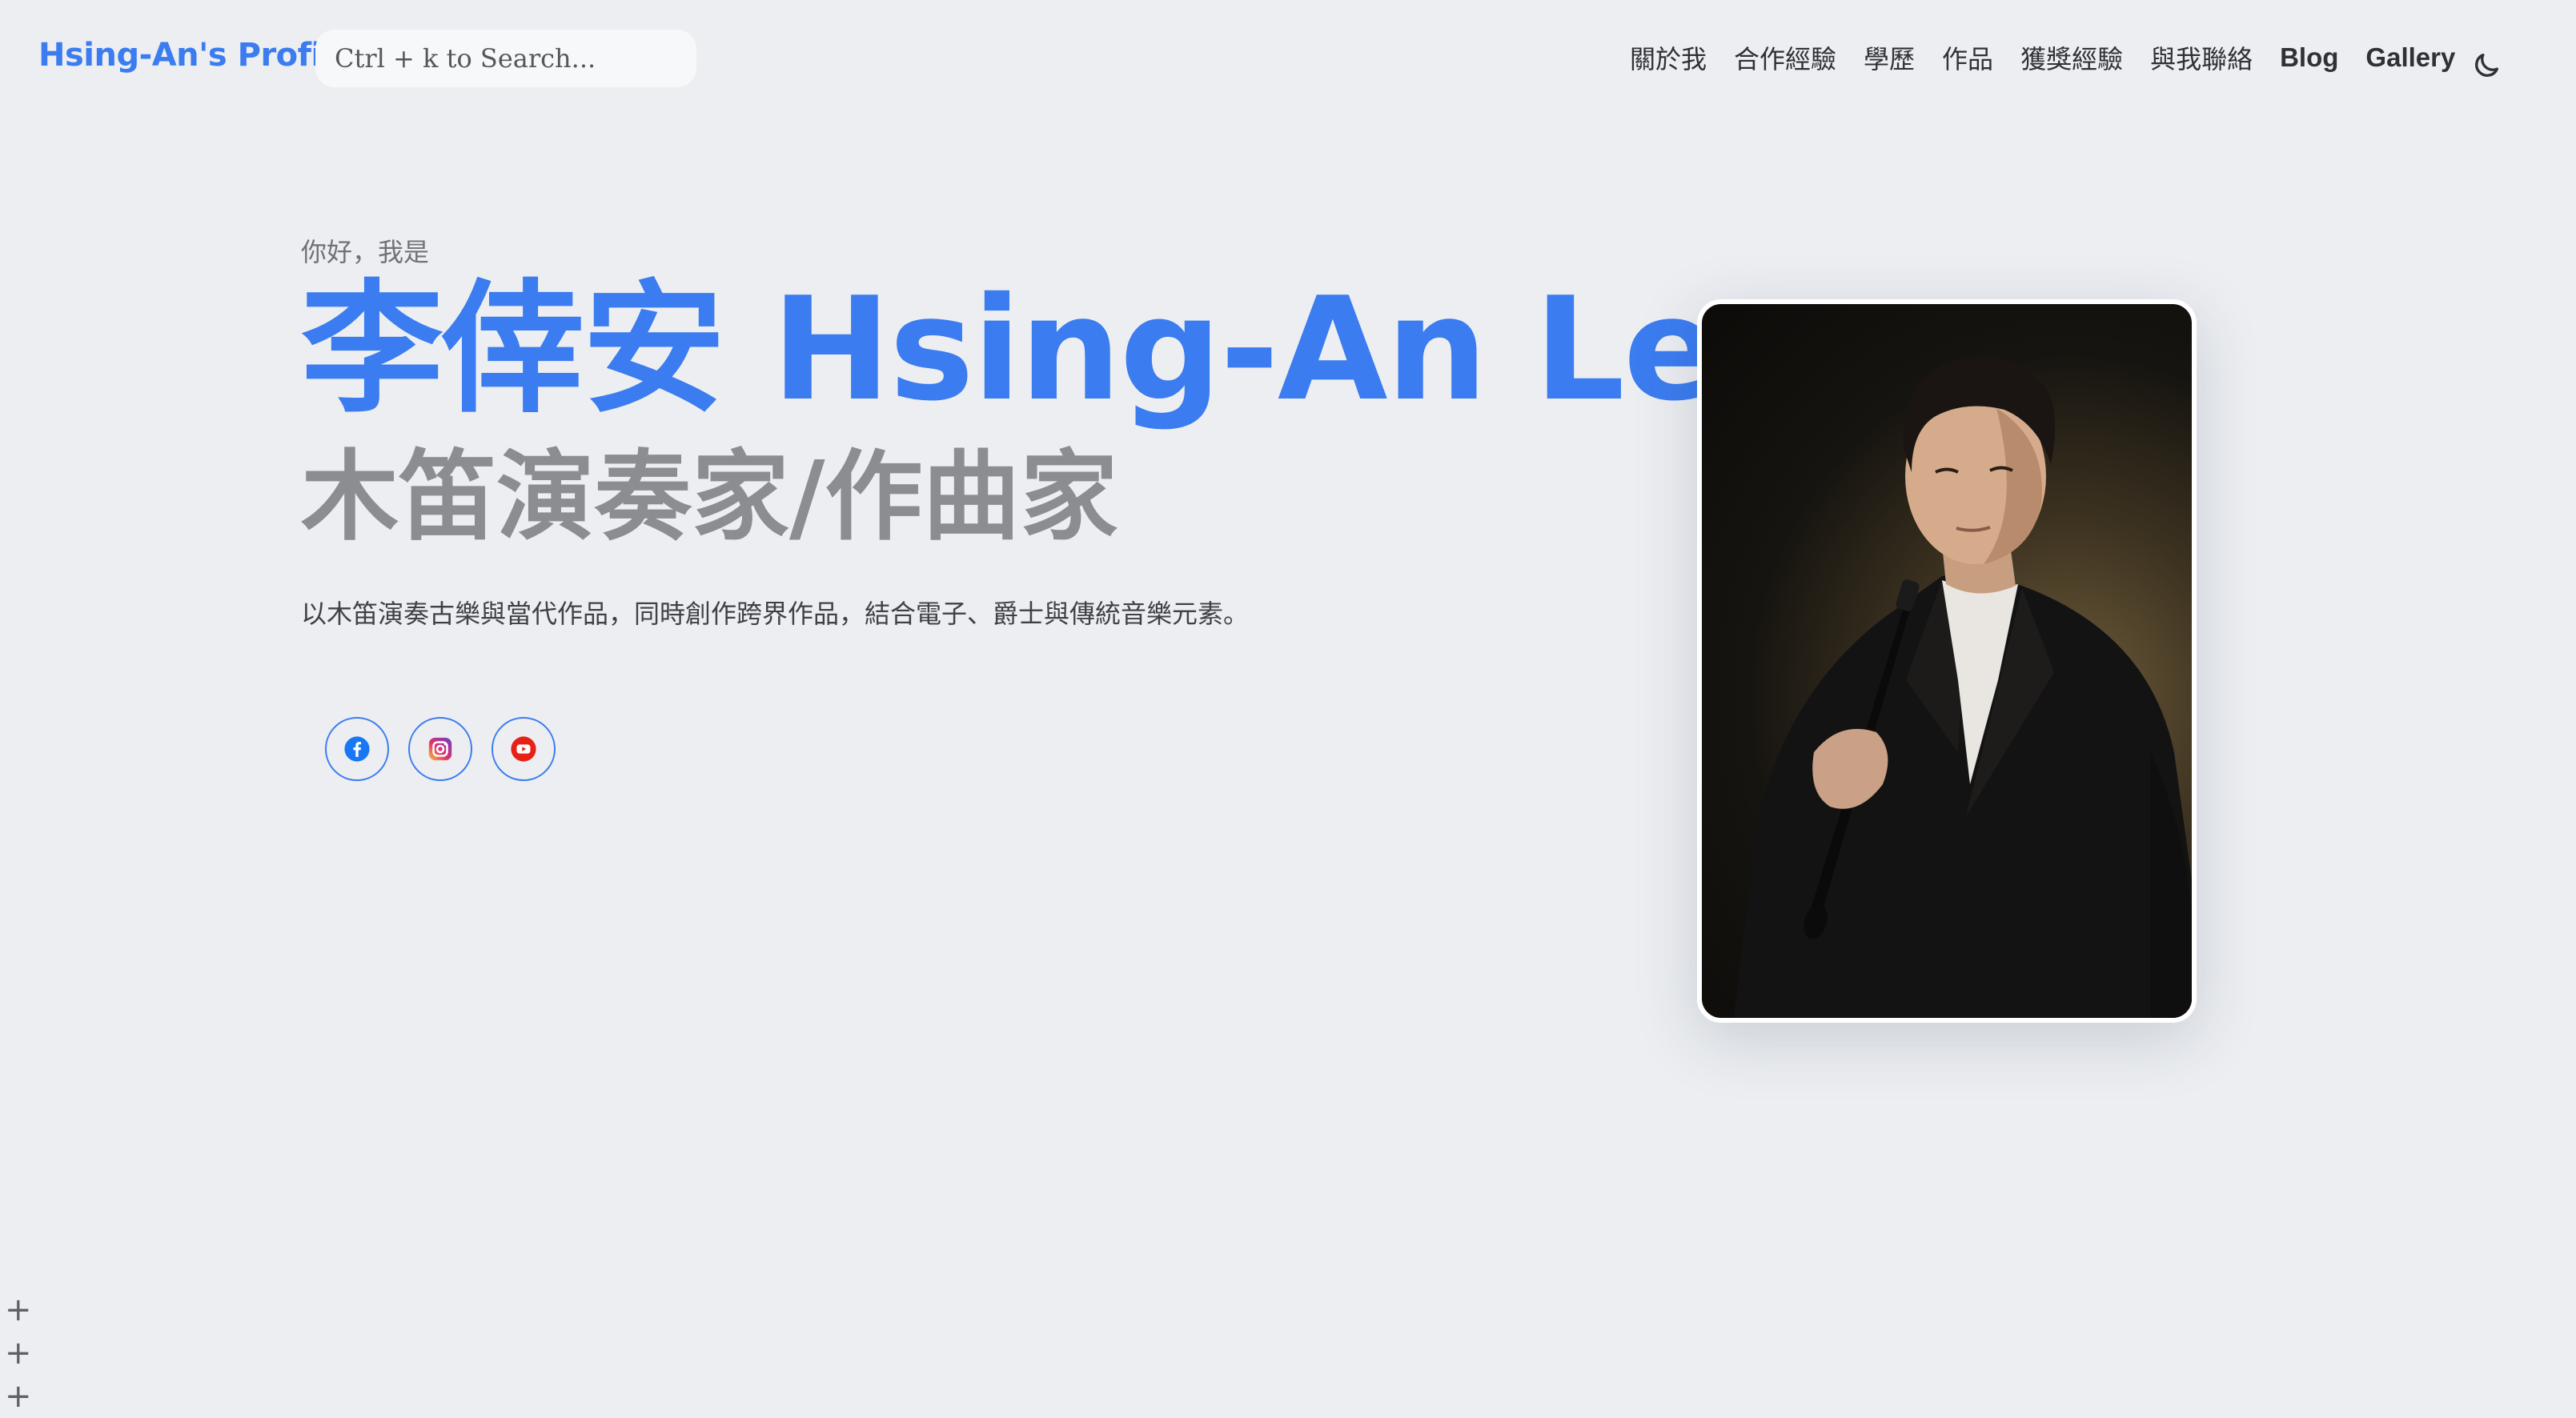 This screenshot has height=1418, width=2576. What do you see at coordinates (709, 497) in the screenshot?
I see `hero-role: 木笛演奏家/作曲家` at bounding box center [709, 497].